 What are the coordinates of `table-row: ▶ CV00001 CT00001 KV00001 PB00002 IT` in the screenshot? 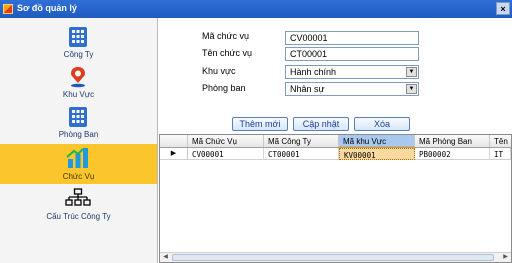 It's located at (335, 154).